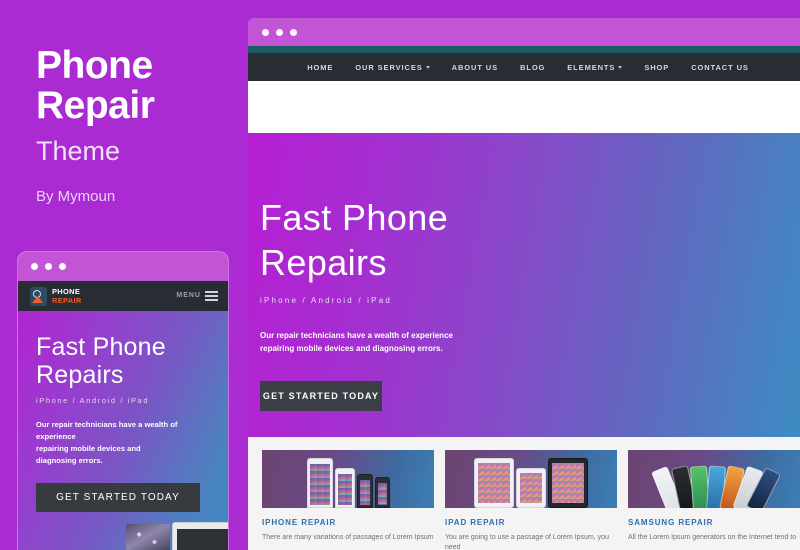  What do you see at coordinates (123, 296) in the screenshot?
I see `mobile-navbar: PHONE REPAIR MENU` at bounding box center [123, 296].